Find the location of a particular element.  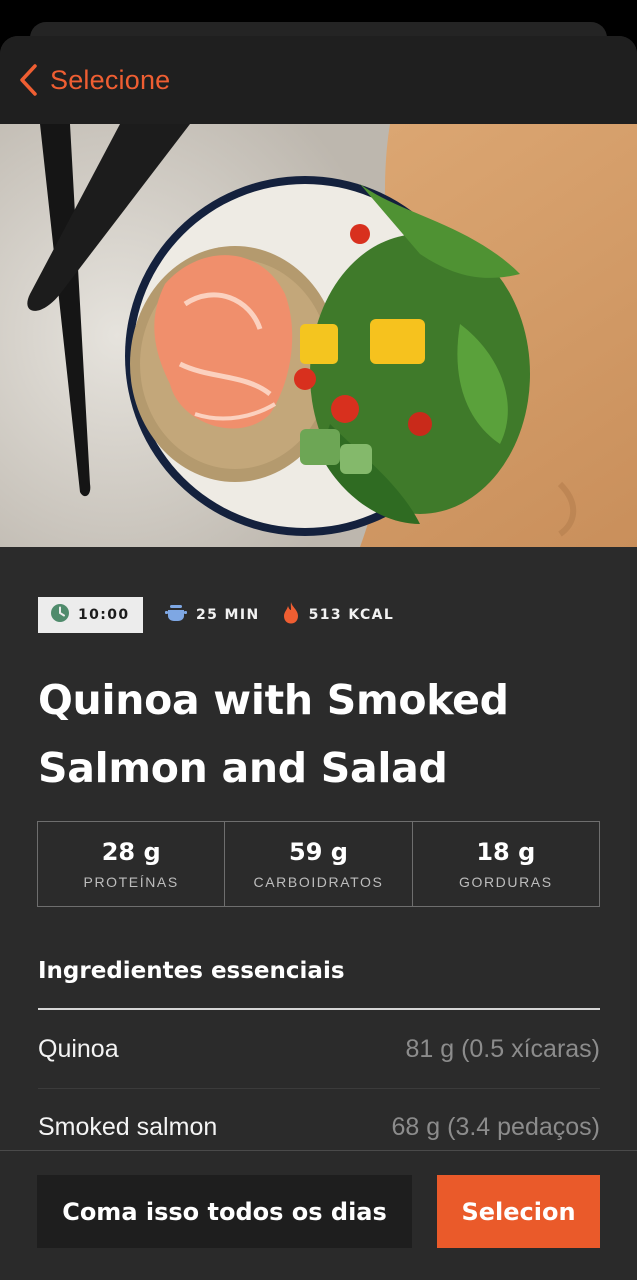

ingredient-name: Smoked salmon is located at coordinates (128, 1127).